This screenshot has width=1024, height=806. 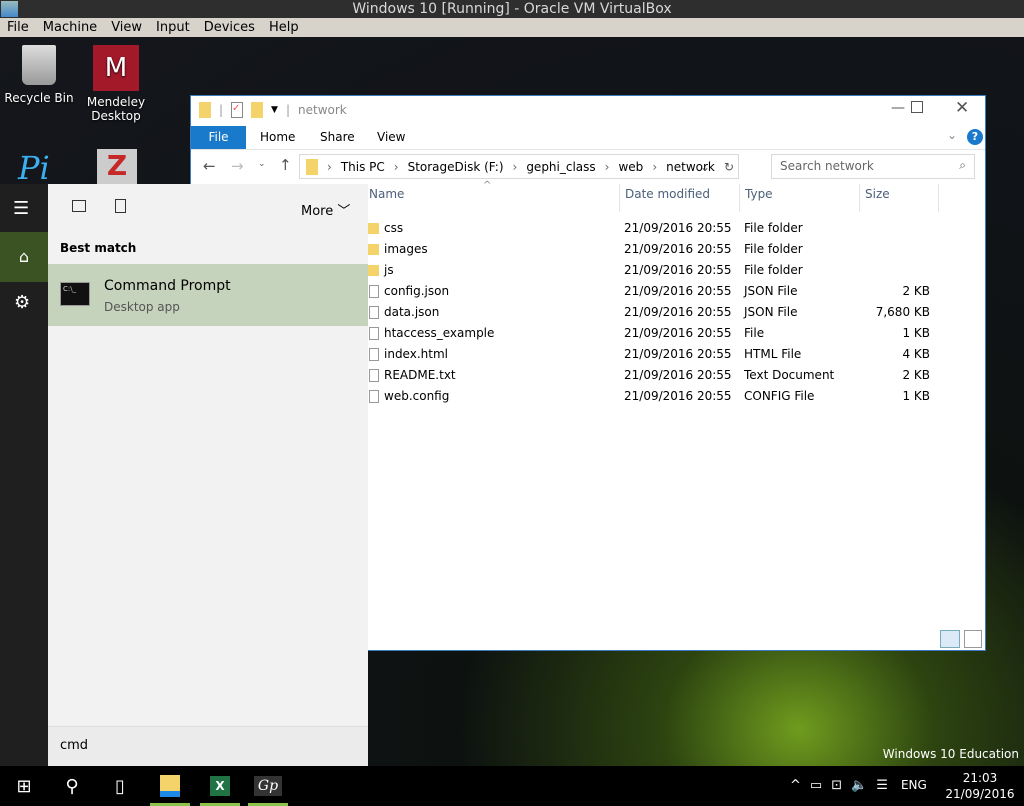 I want to click on settings-gear-icon: ⚙, so click(x=22, y=302).